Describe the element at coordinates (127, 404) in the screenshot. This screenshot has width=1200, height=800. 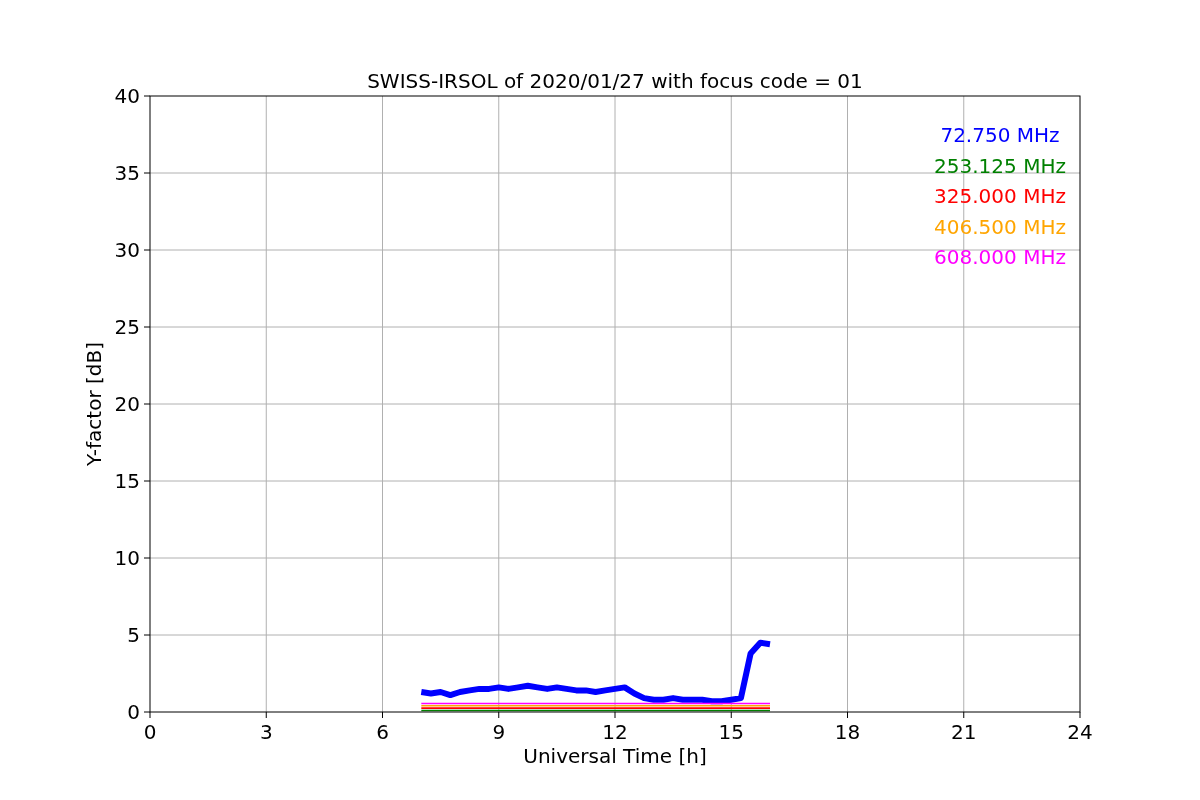
I see `y-tick-label: 20` at that location.